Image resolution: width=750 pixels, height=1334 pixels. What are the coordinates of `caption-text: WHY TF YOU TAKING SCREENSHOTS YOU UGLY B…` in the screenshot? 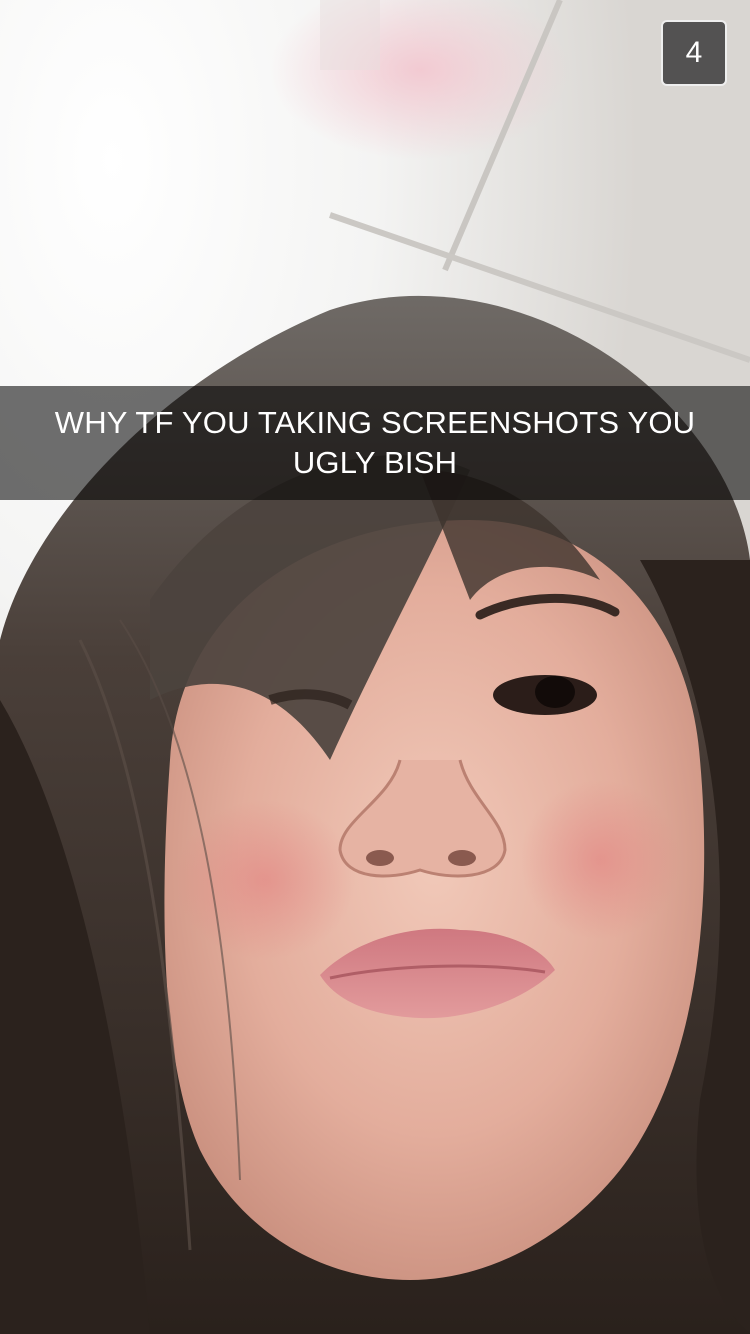 It's located at (375, 442).